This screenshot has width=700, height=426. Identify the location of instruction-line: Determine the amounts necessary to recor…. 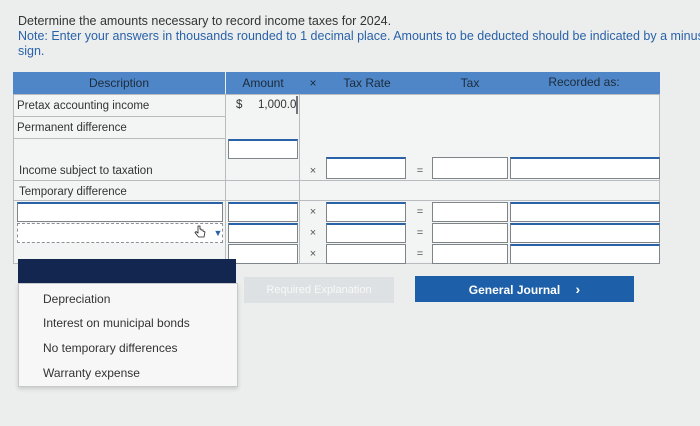
(205, 21).